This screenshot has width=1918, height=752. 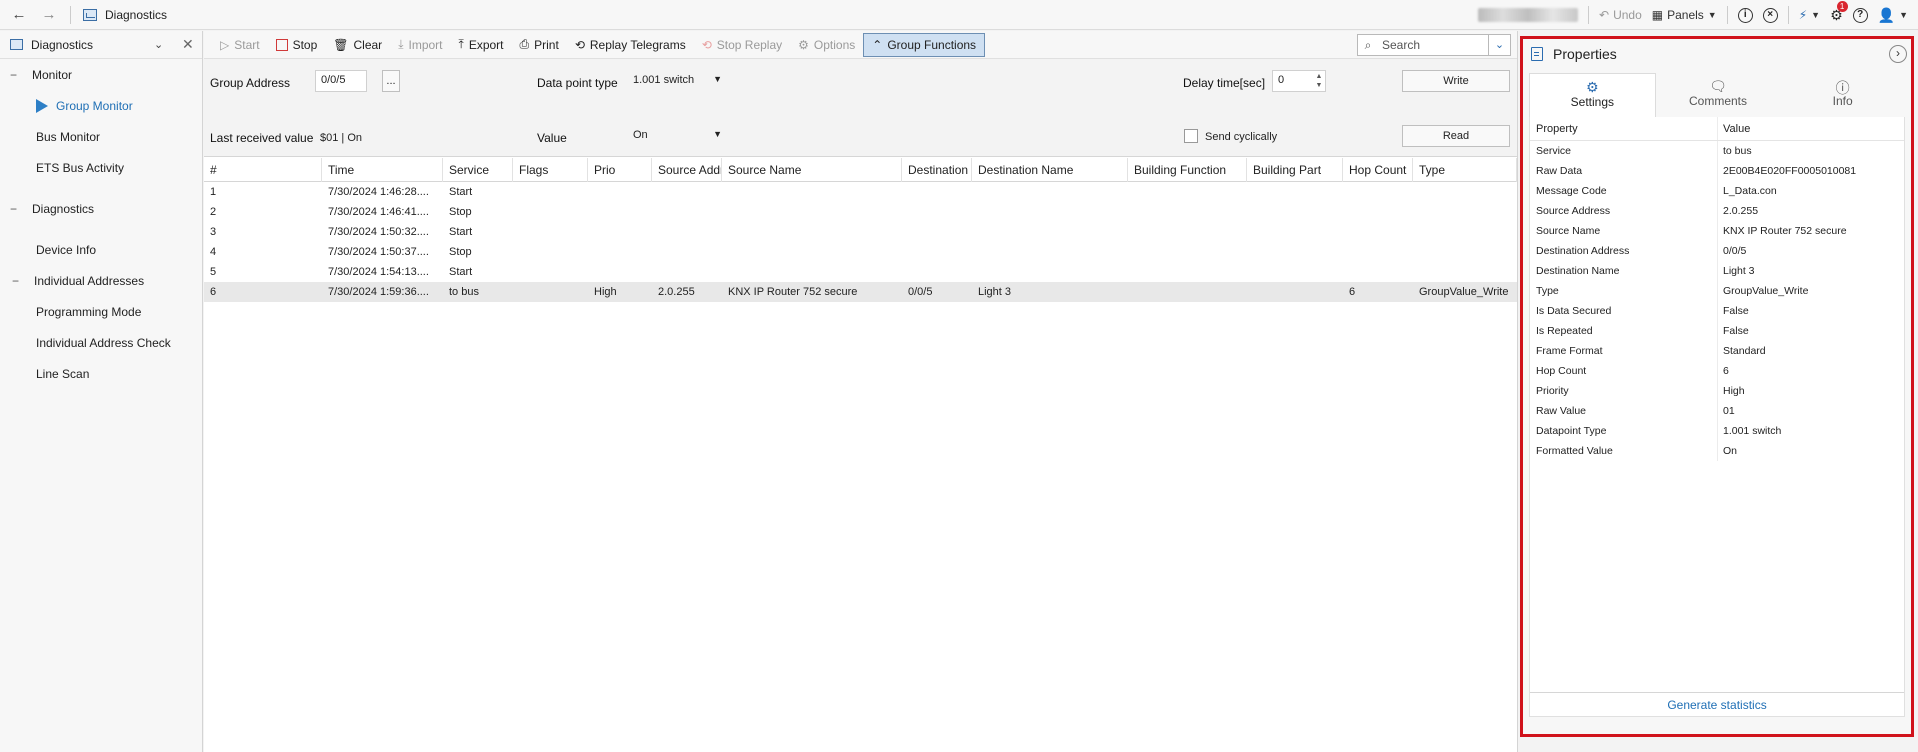 I want to click on search-input: Search, so click(x=1433, y=45).